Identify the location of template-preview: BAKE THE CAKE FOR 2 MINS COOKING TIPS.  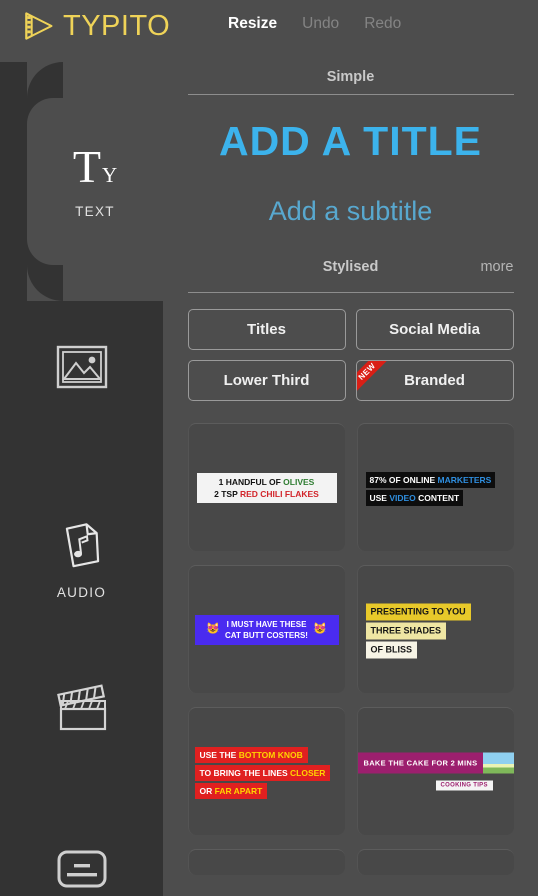
(435, 771).